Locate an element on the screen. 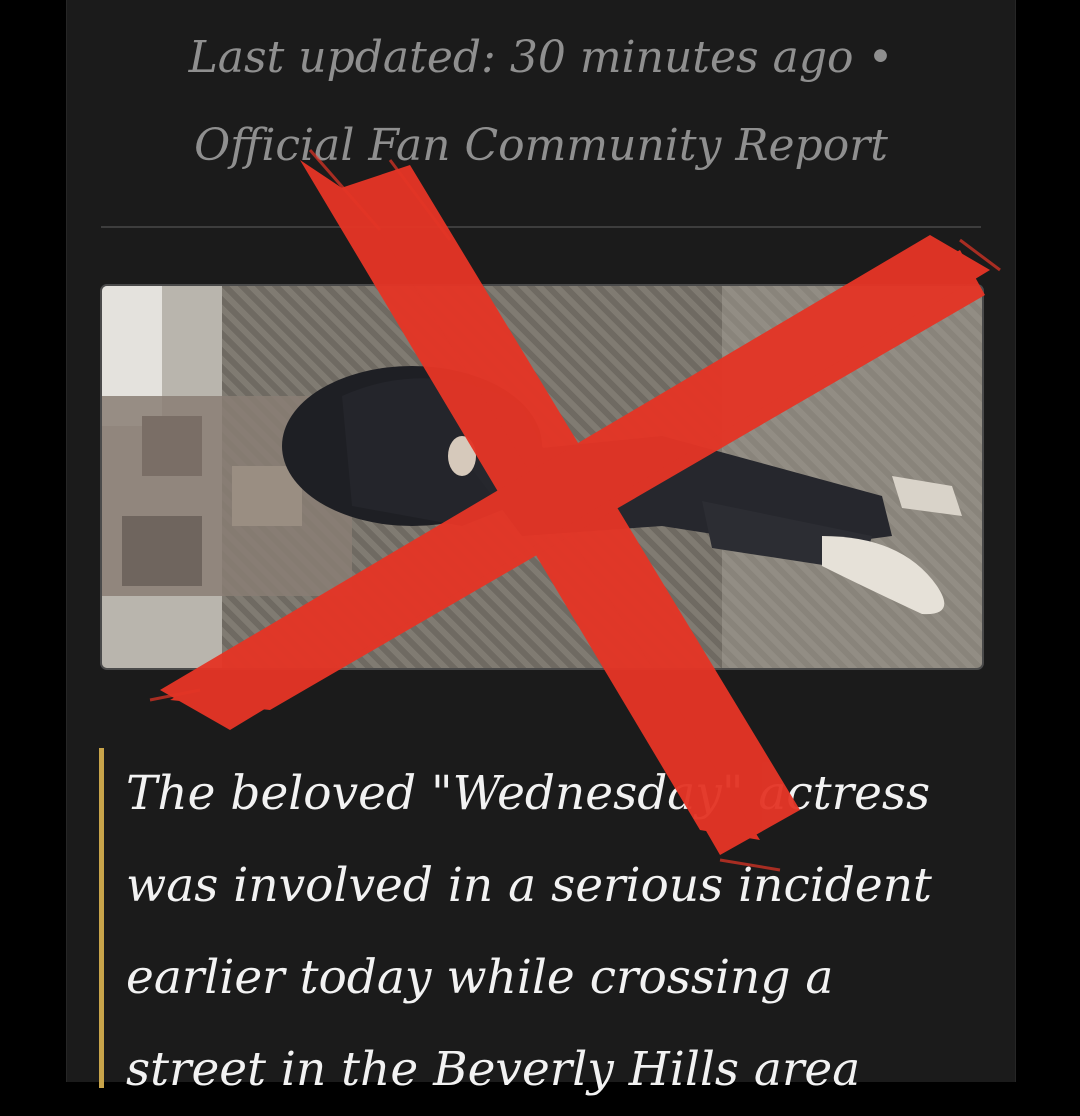  quote-line: The beloved "Wednesday" actress is located at coordinates (528, 793).